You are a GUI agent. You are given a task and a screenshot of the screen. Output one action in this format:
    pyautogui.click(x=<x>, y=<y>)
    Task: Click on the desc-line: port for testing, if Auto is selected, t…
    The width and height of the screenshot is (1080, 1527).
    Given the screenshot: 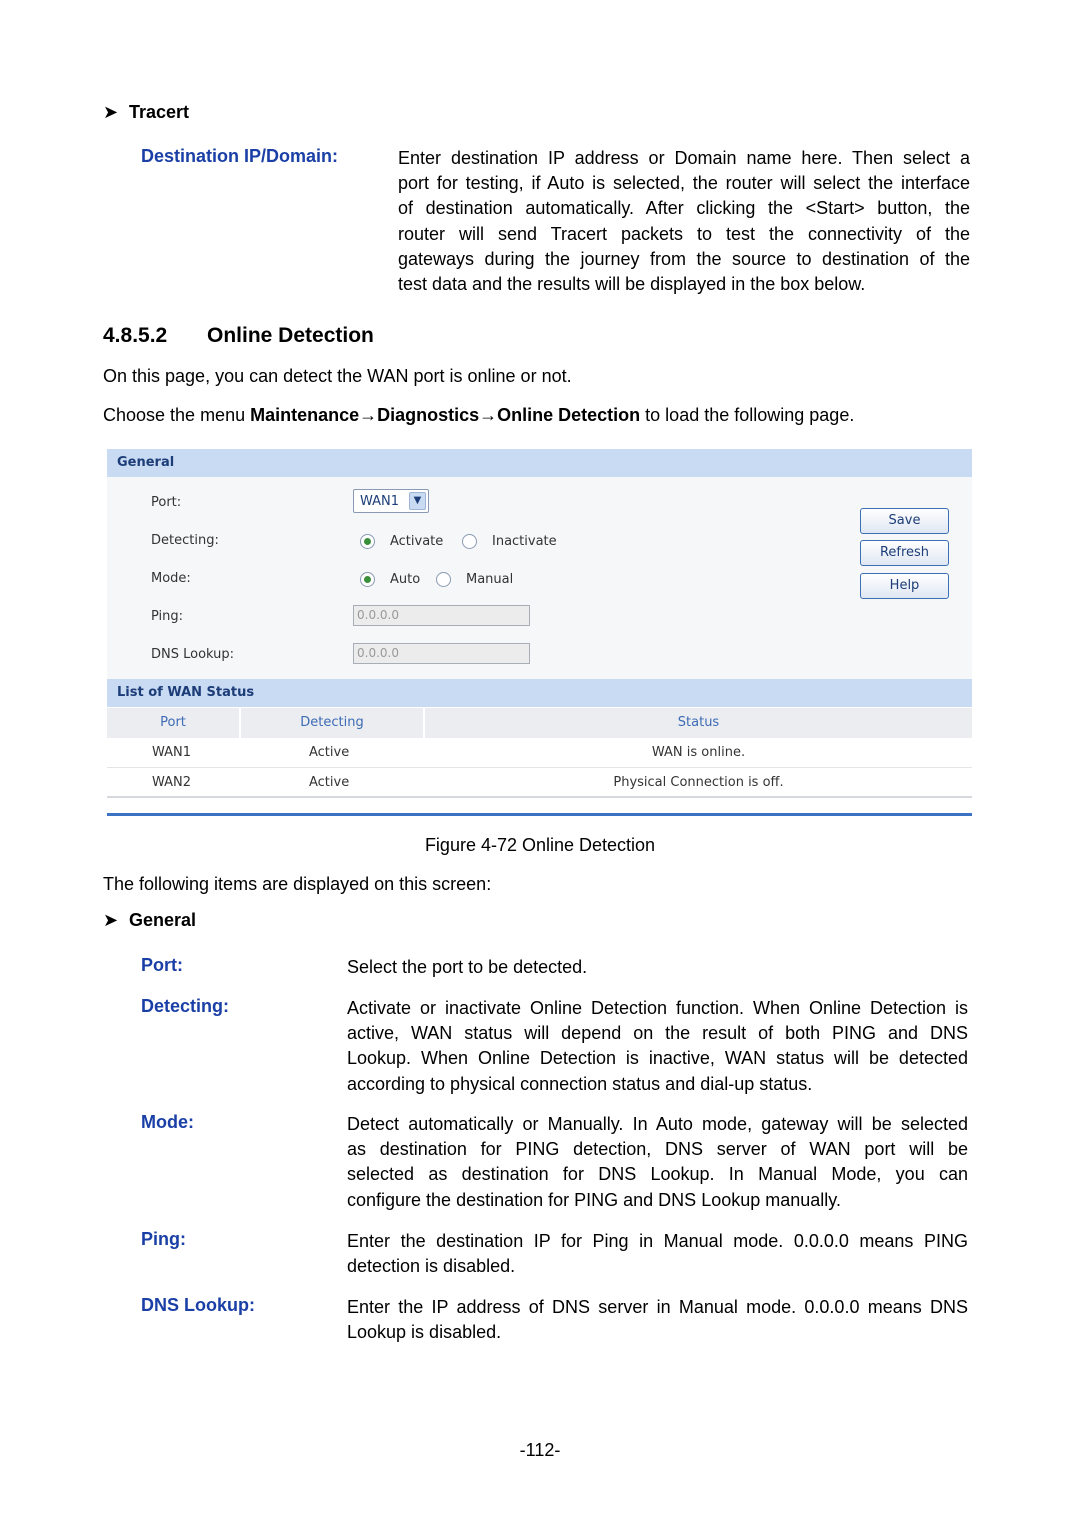 What is the action you would take?
    pyautogui.click(x=684, y=183)
    